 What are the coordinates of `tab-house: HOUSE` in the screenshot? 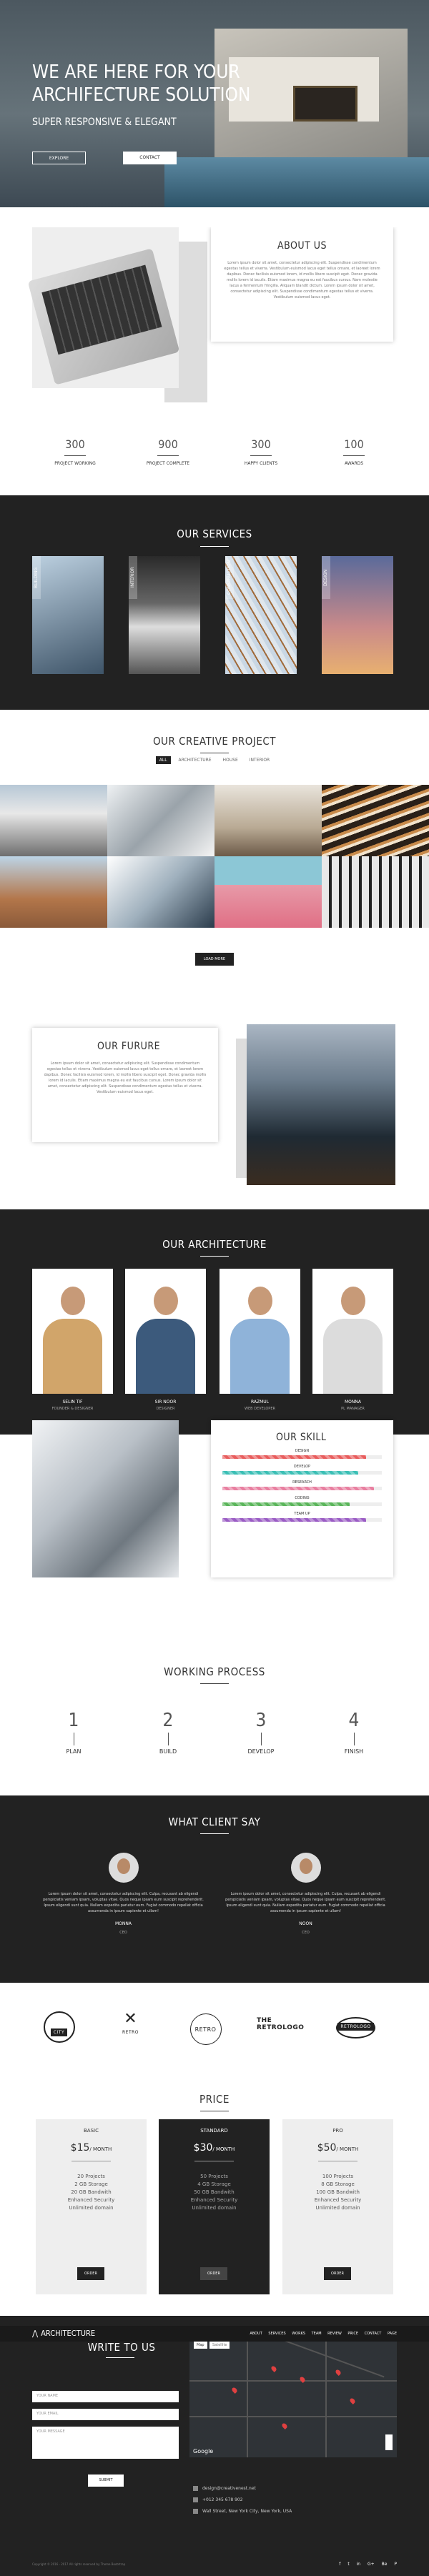 It's located at (231, 760).